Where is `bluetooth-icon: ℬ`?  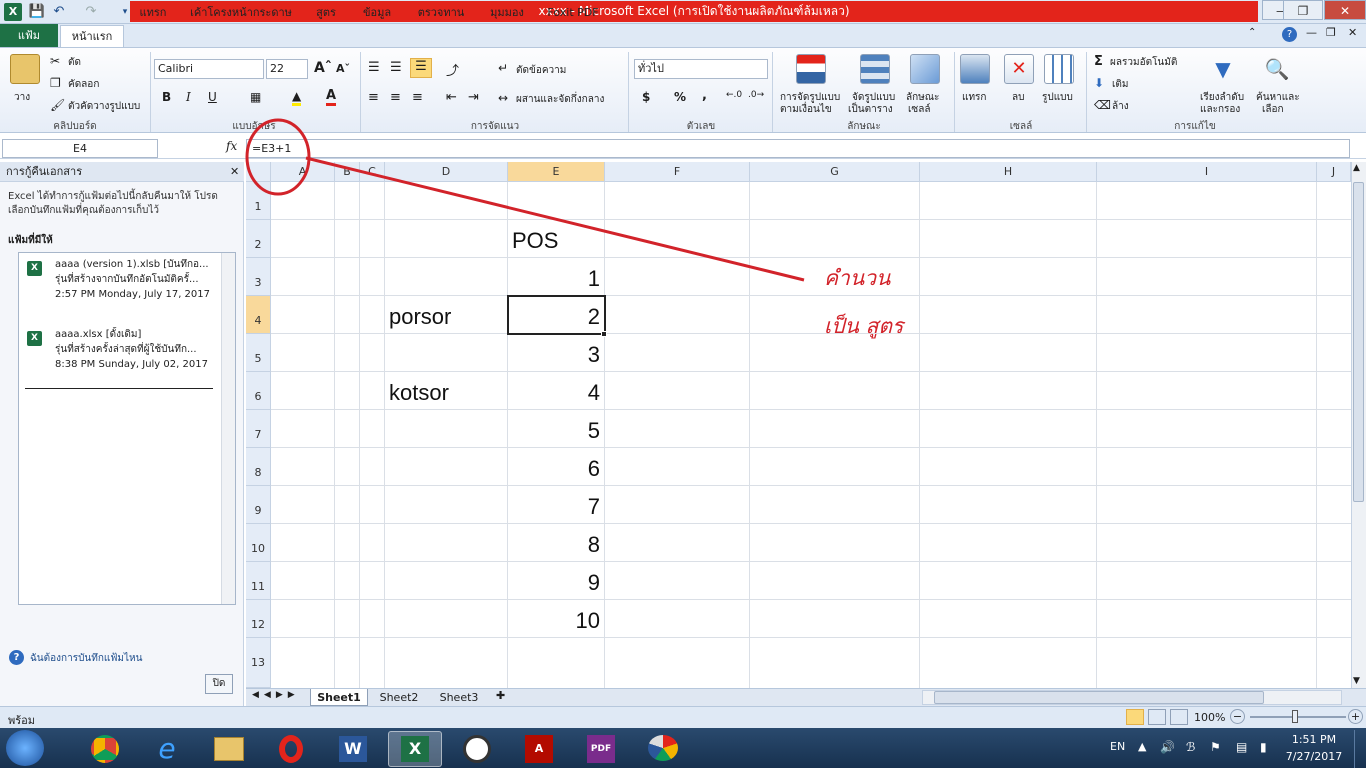
bluetooth-icon: ℬ is located at coordinates (1190, 747).